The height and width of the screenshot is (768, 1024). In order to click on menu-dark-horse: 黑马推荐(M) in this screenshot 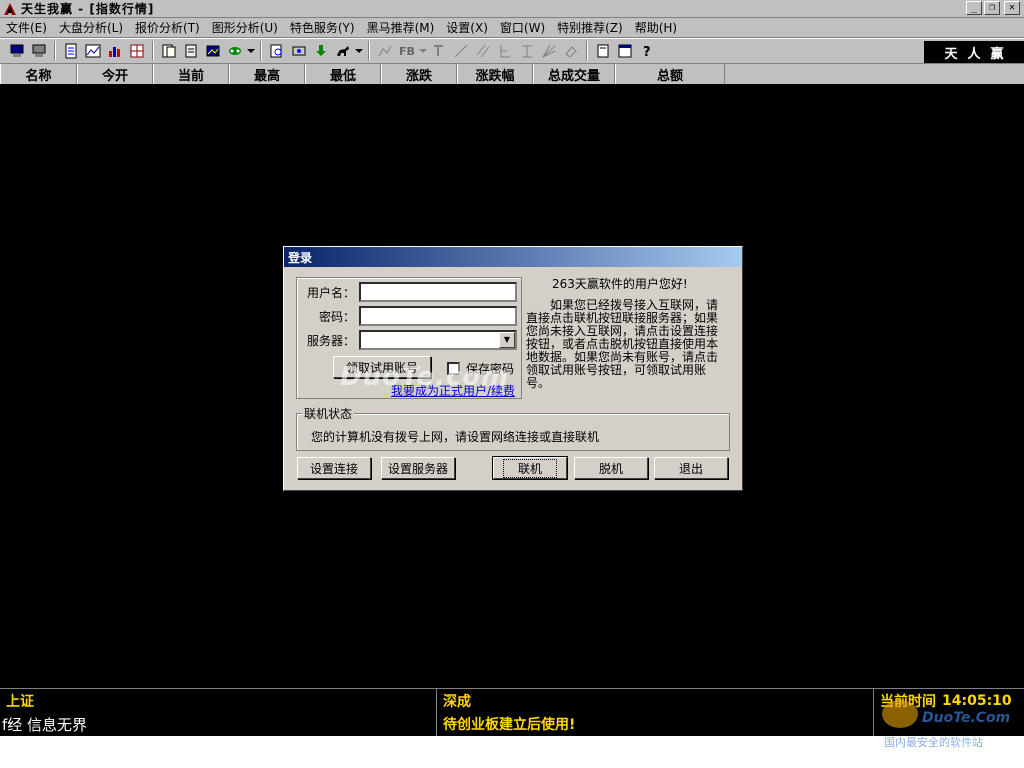, I will do `click(401, 27)`.